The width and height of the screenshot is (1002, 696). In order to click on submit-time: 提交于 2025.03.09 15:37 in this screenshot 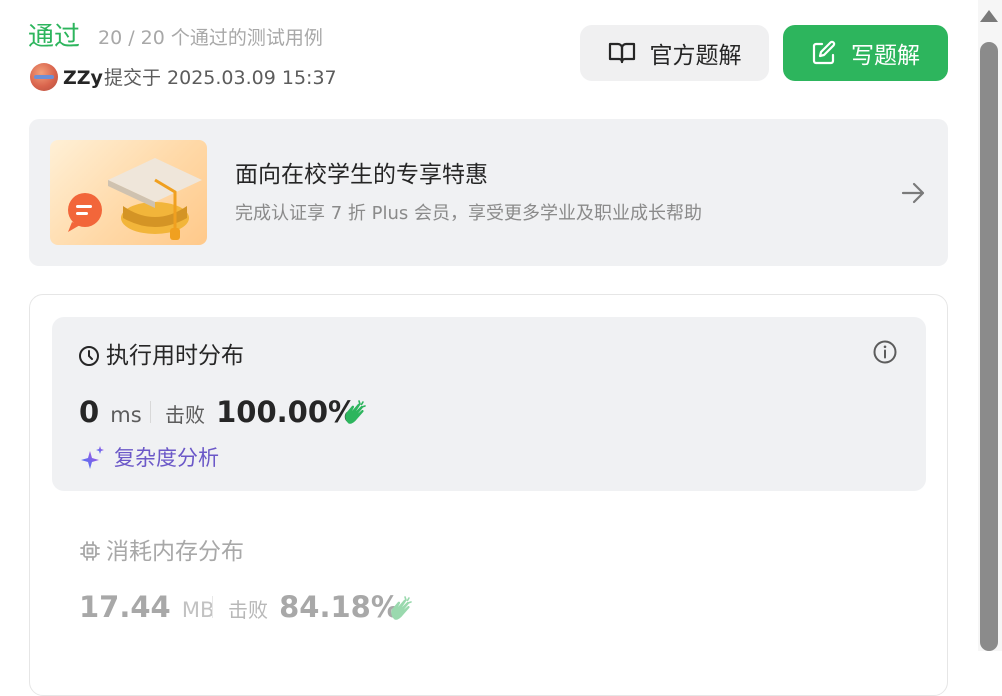, I will do `click(220, 78)`.